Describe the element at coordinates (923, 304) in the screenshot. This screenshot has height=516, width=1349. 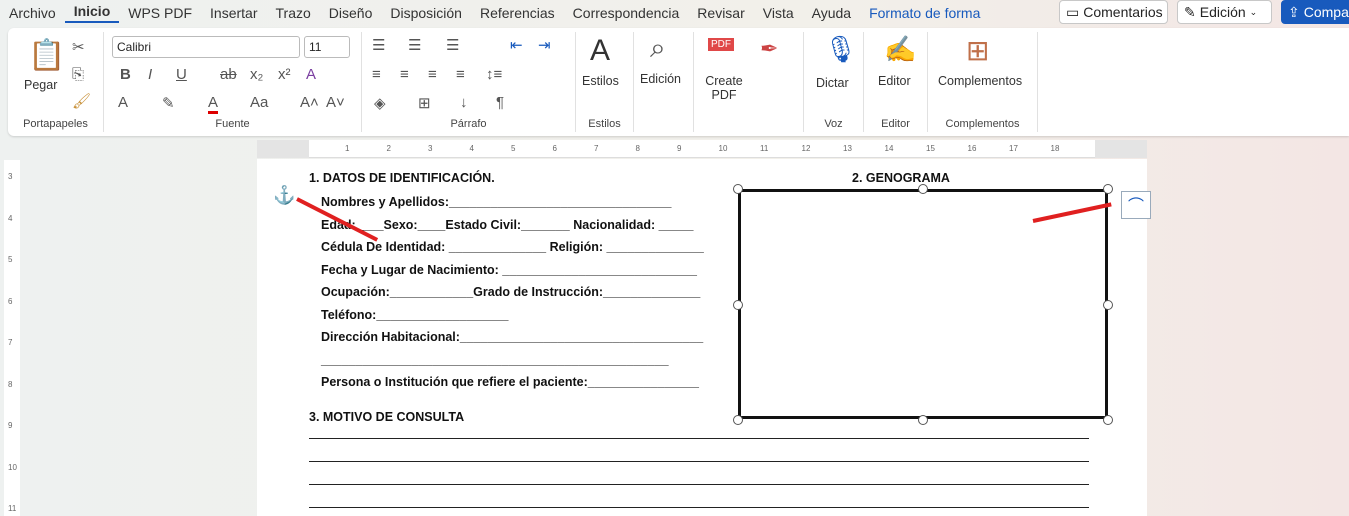
I see `genogram-shape` at that location.